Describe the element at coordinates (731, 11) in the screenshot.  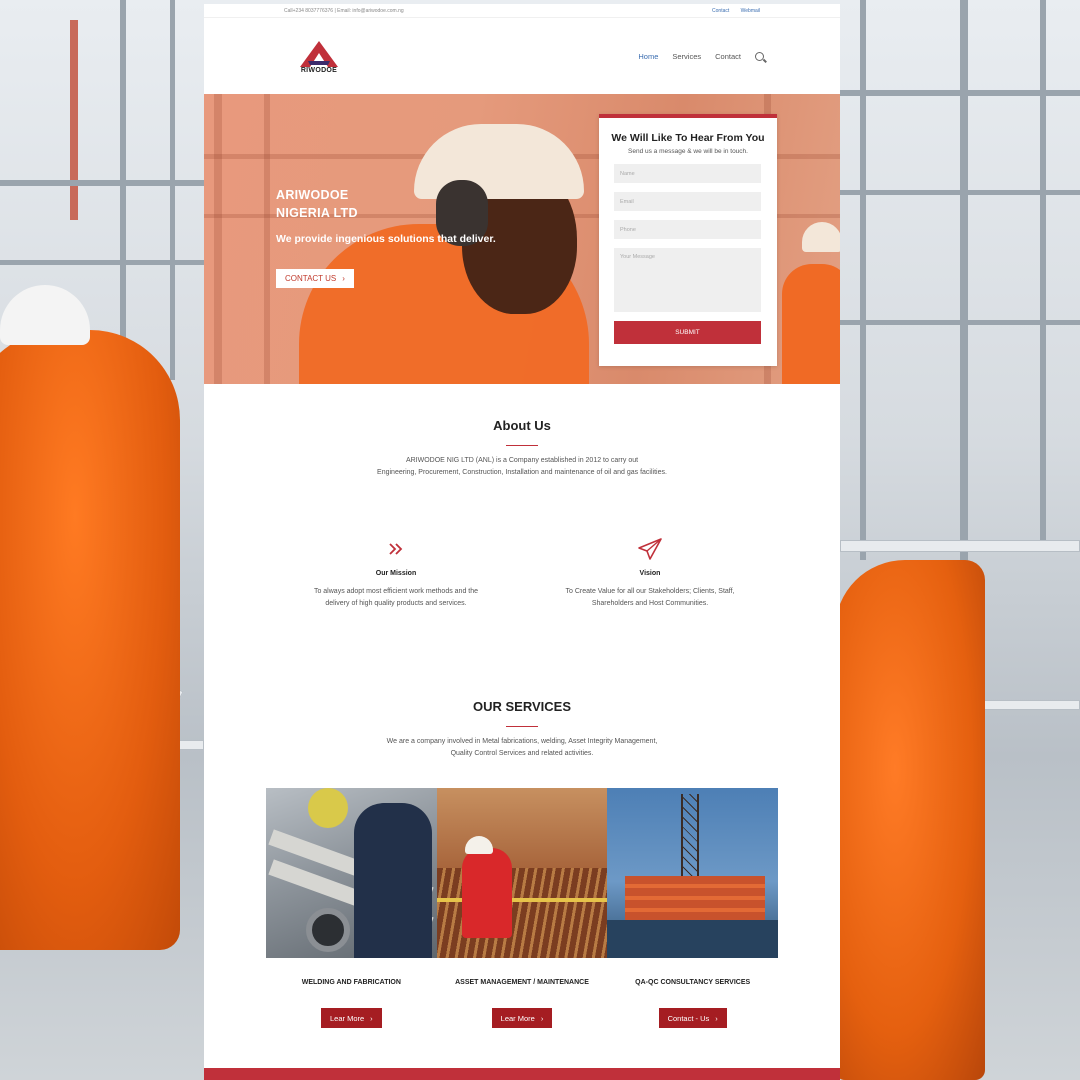
I see `top-links: Contact Webmail` at that location.